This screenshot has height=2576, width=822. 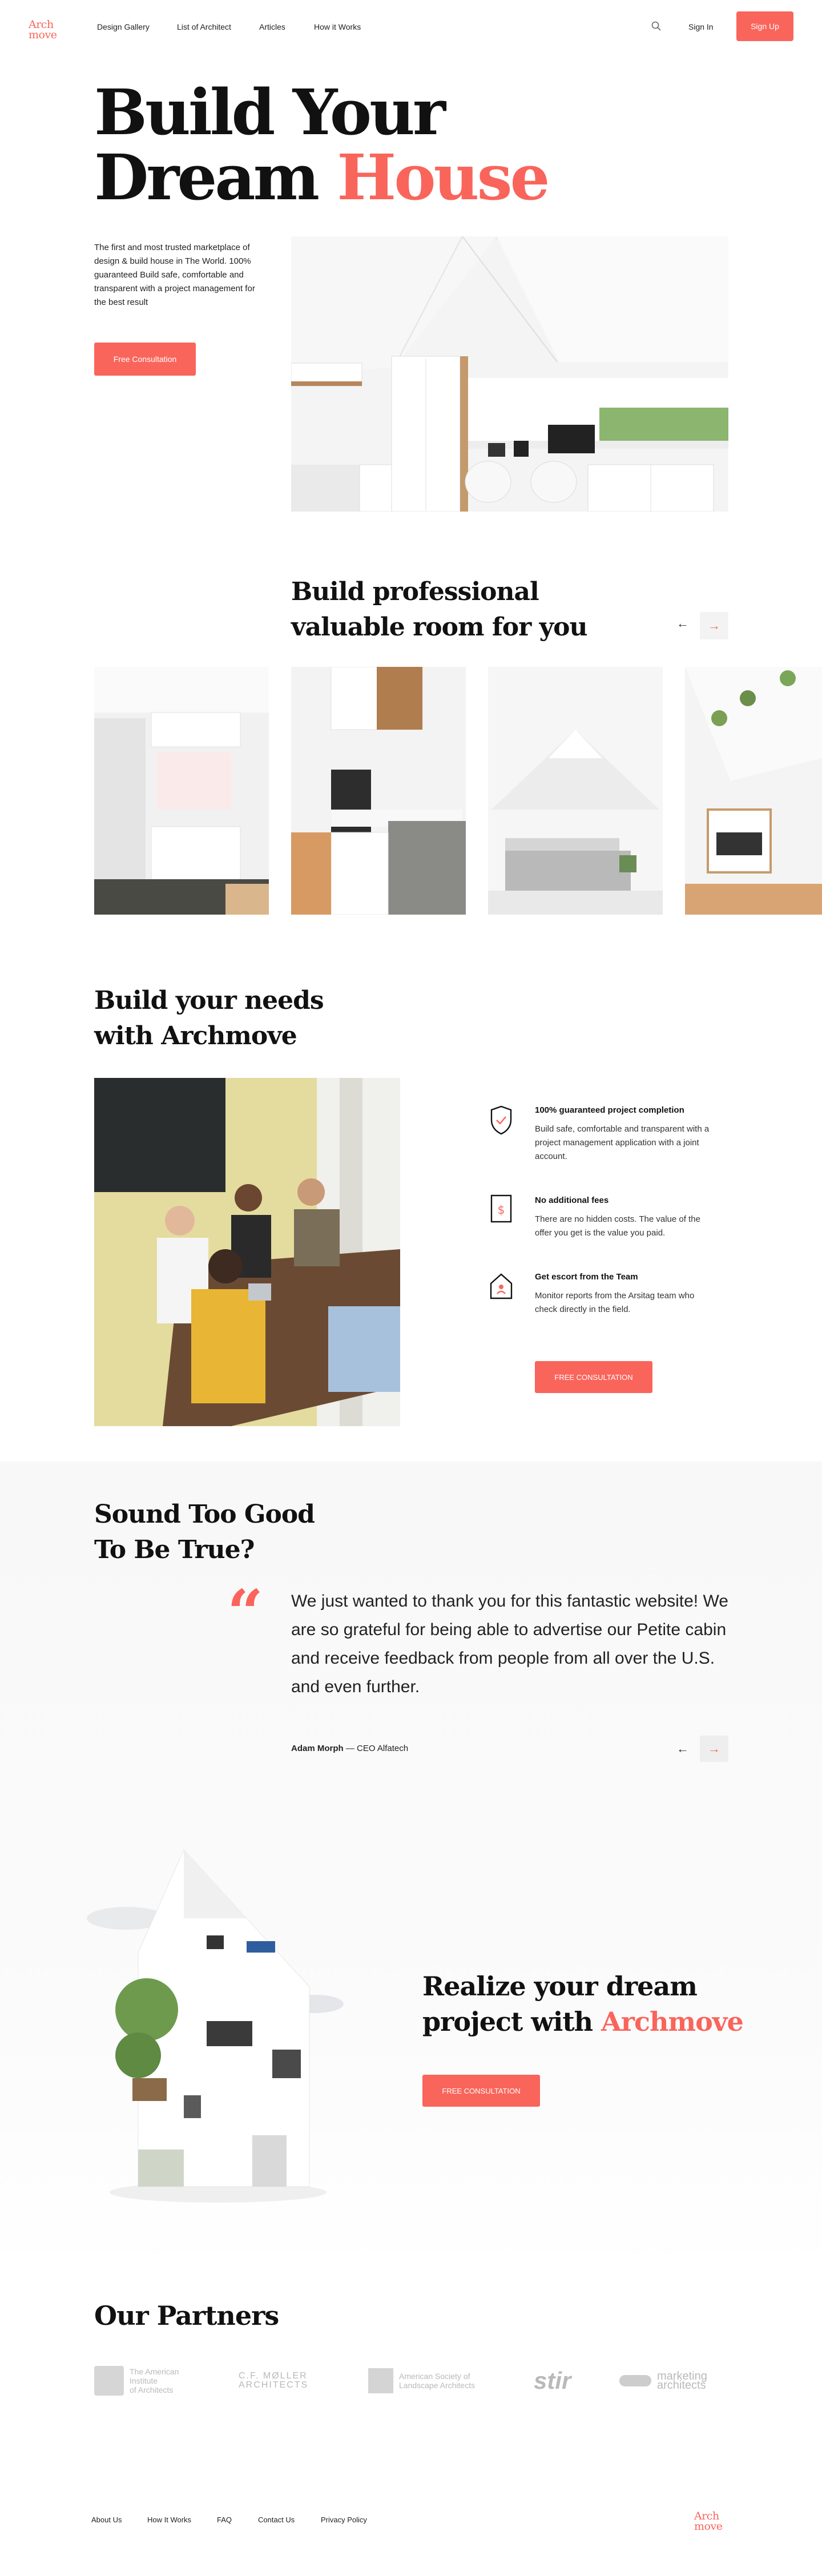 I want to click on testimonial-prev-button: ←, so click(x=682, y=1749).